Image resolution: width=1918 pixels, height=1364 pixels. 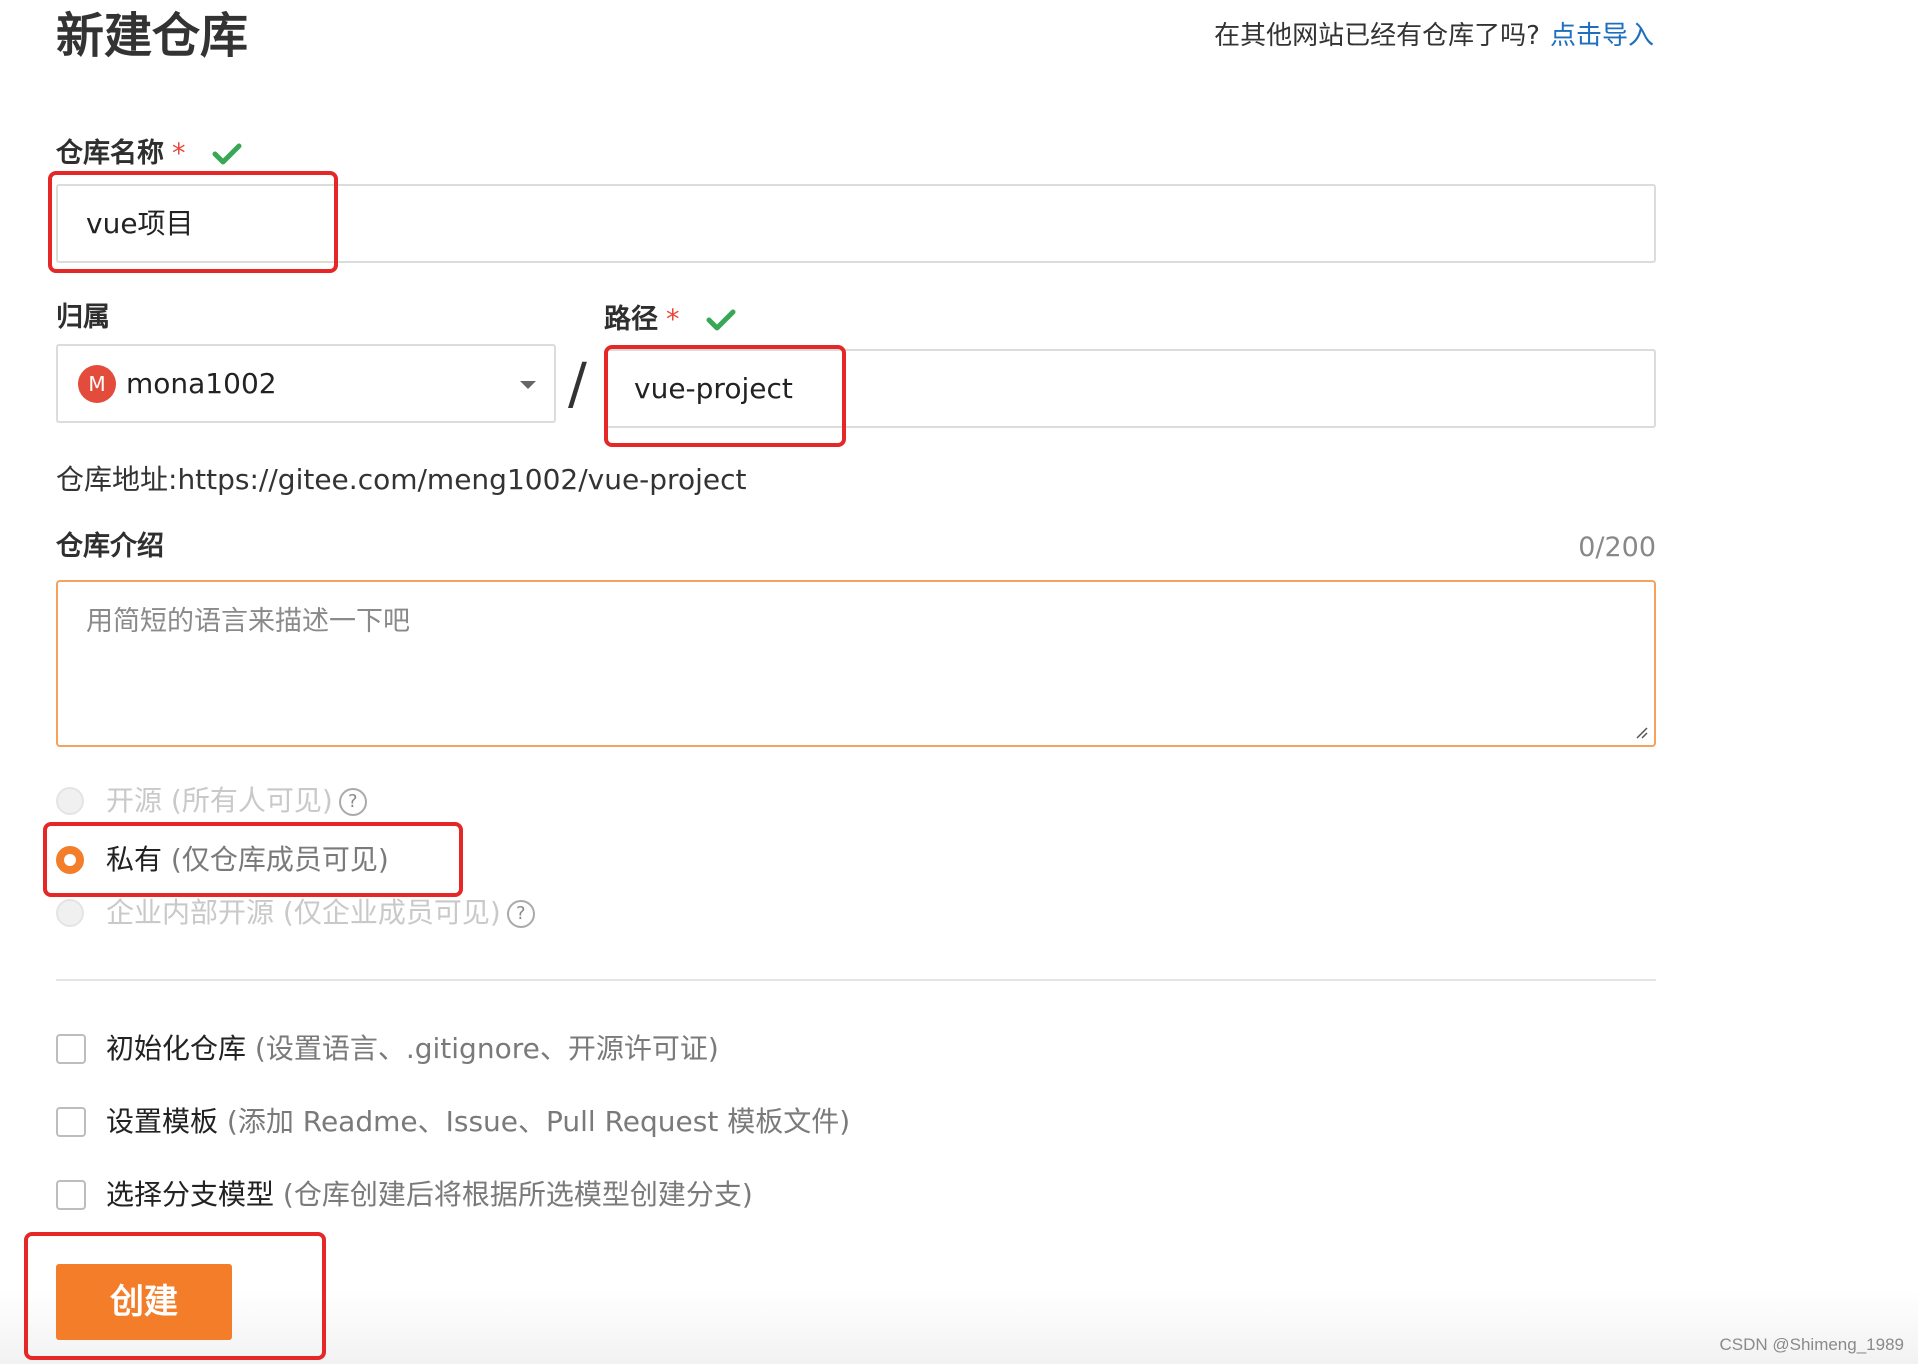 I want to click on option-label: 初始化仓库, so click(x=176, y=1048).